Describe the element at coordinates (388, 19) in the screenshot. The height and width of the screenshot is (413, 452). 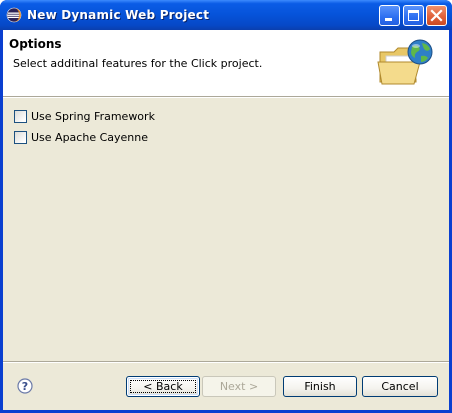
I see `minimize-icon` at that location.